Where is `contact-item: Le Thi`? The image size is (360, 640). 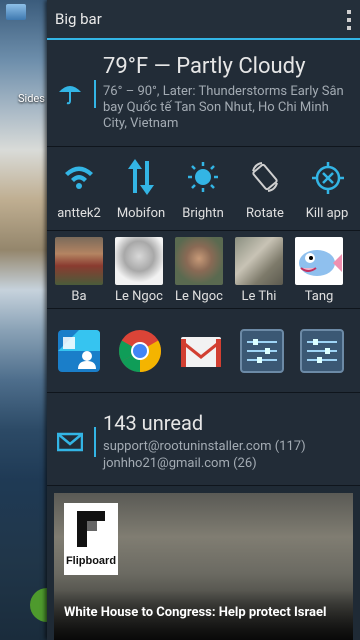
contact-item: Le Thi is located at coordinates (259, 269).